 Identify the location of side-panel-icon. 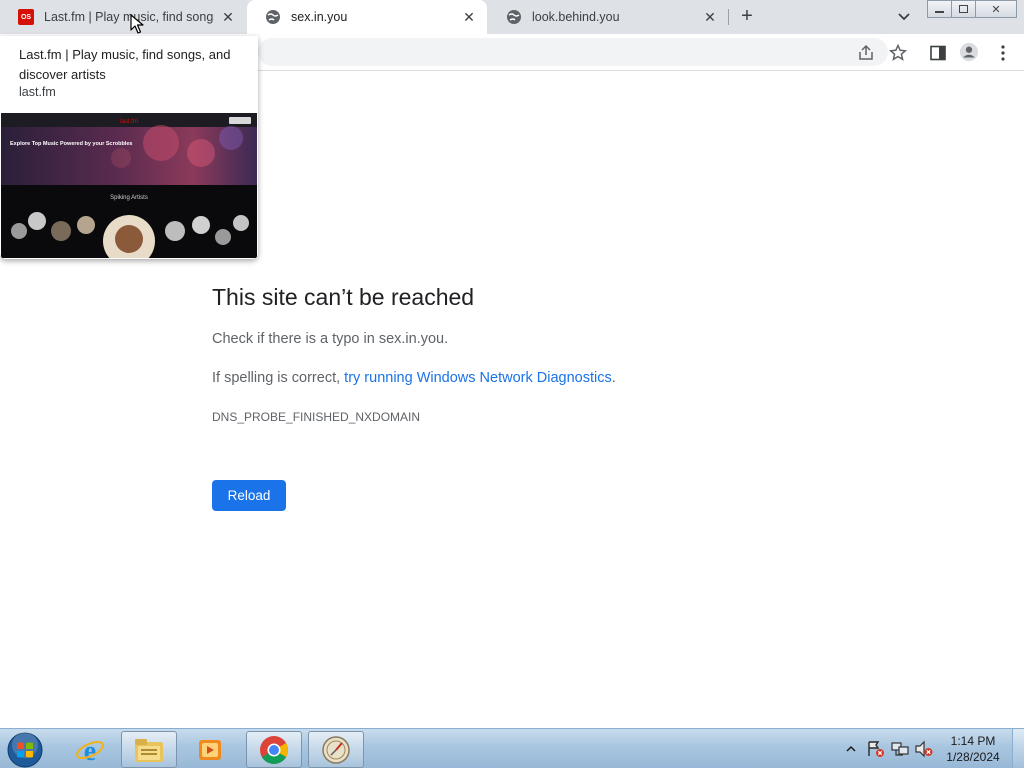
(938, 53).